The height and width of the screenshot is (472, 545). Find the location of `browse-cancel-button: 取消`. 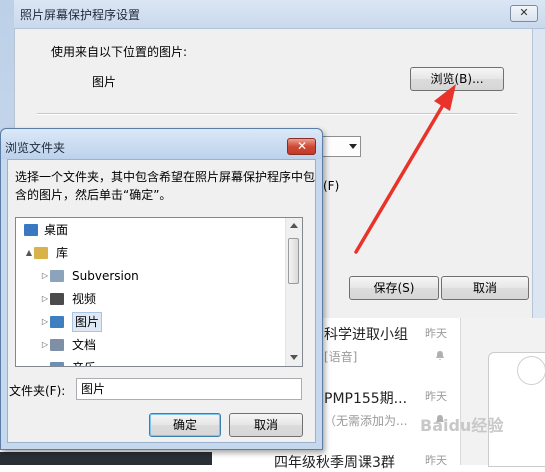

browse-cancel-button: 取消 is located at coordinates (266, 425).